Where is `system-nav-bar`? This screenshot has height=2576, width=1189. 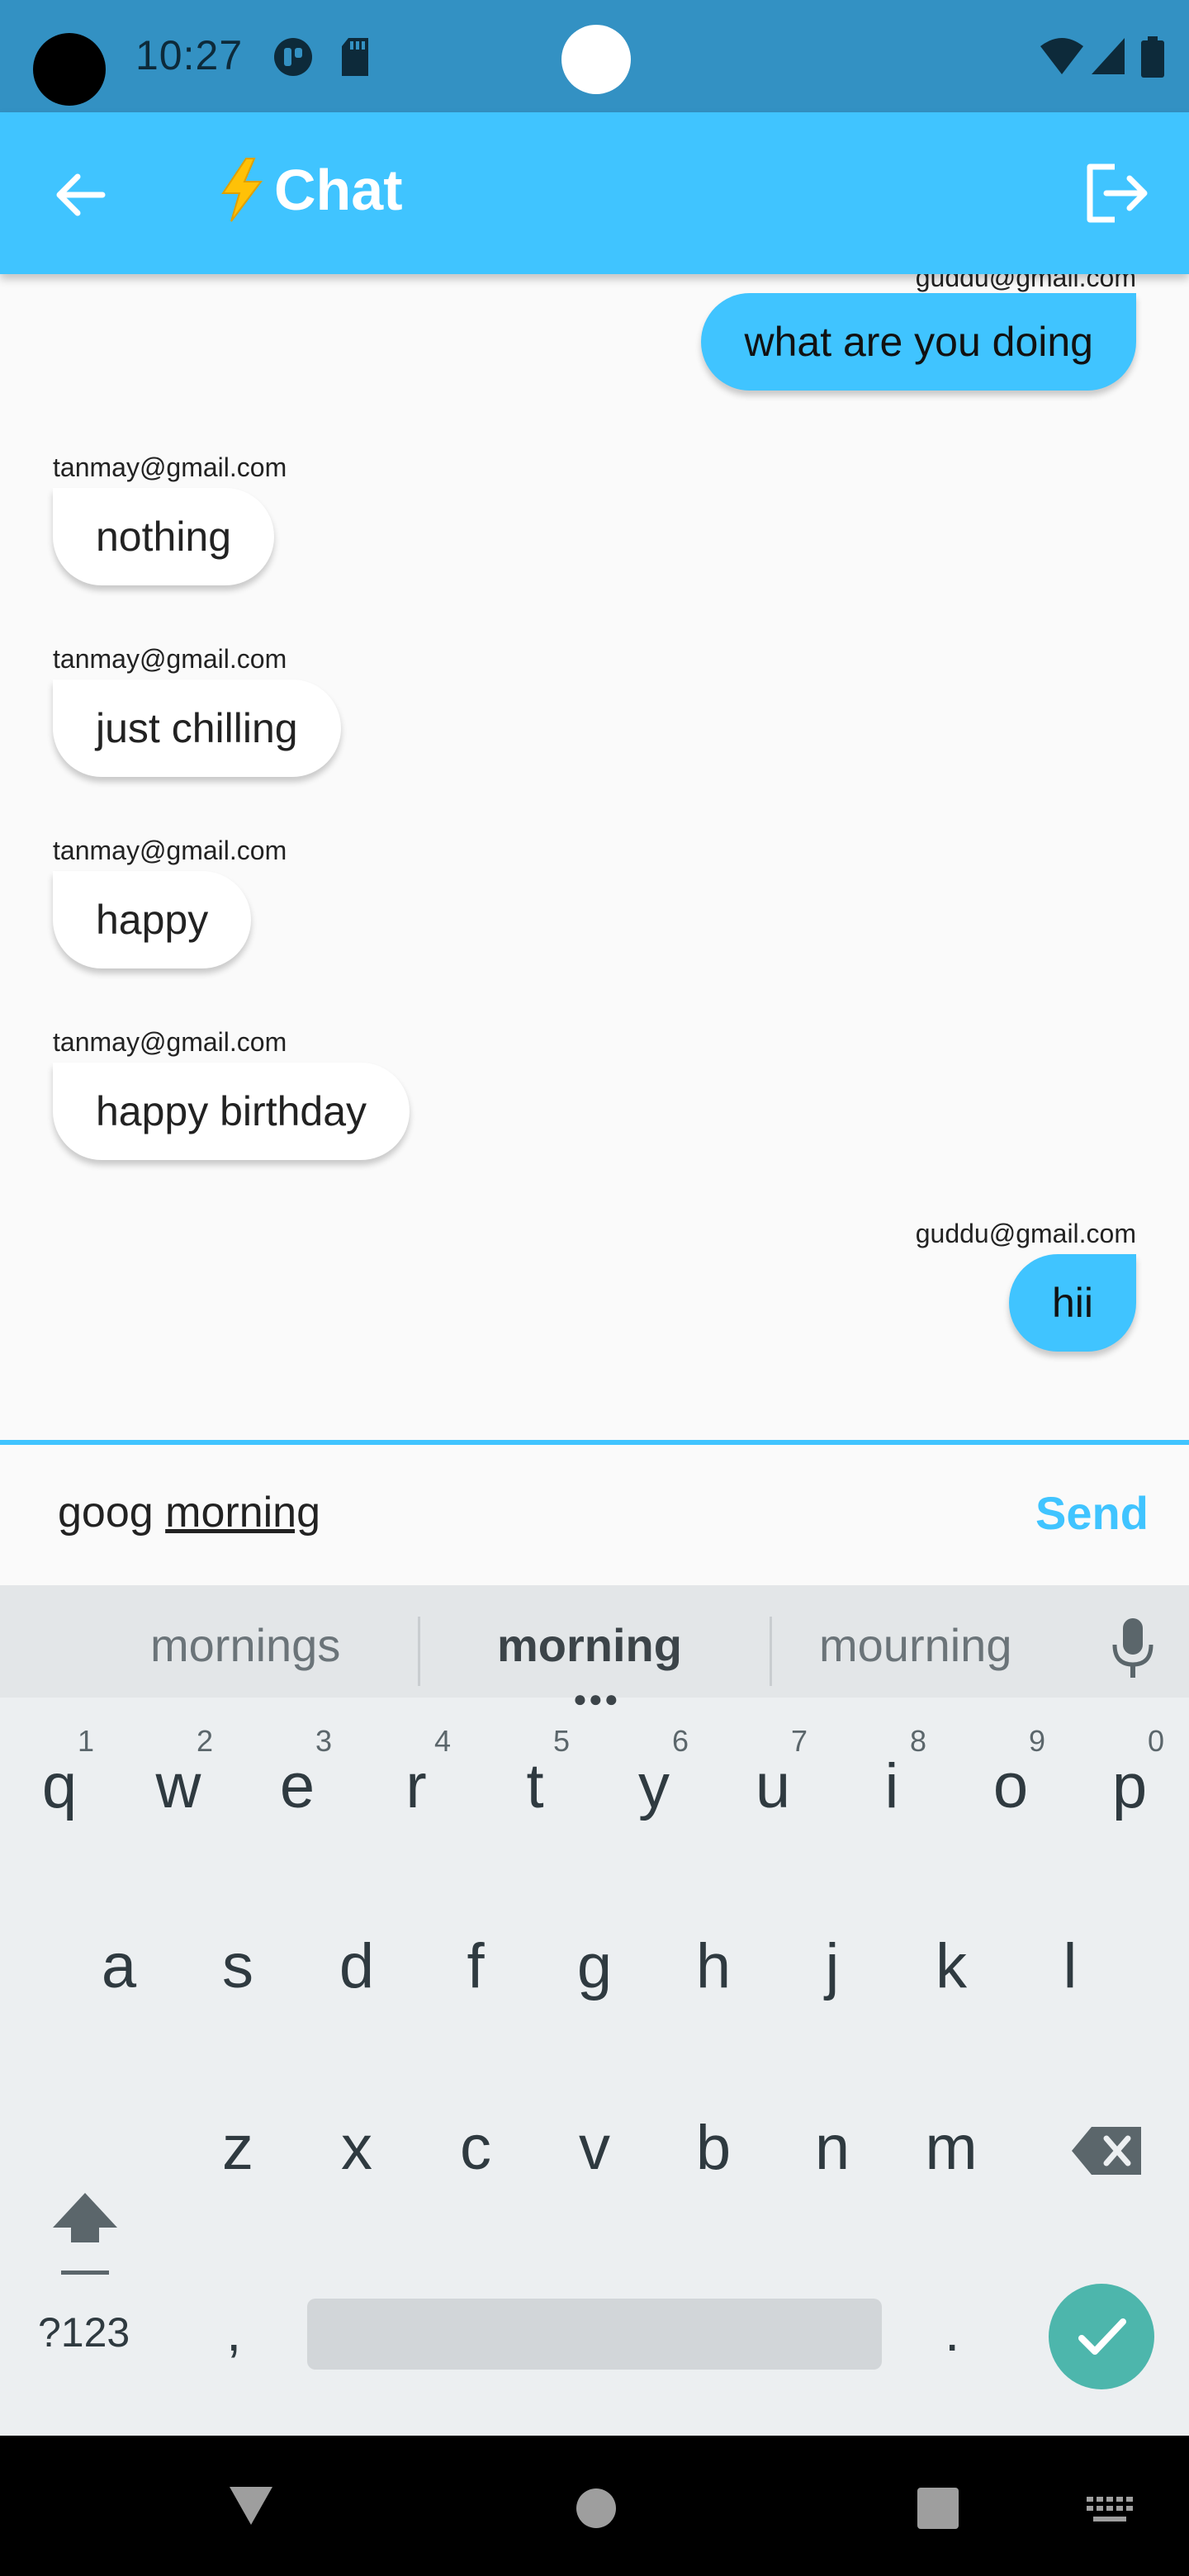
system-nav-bar is located at coordinates (594, 2506).